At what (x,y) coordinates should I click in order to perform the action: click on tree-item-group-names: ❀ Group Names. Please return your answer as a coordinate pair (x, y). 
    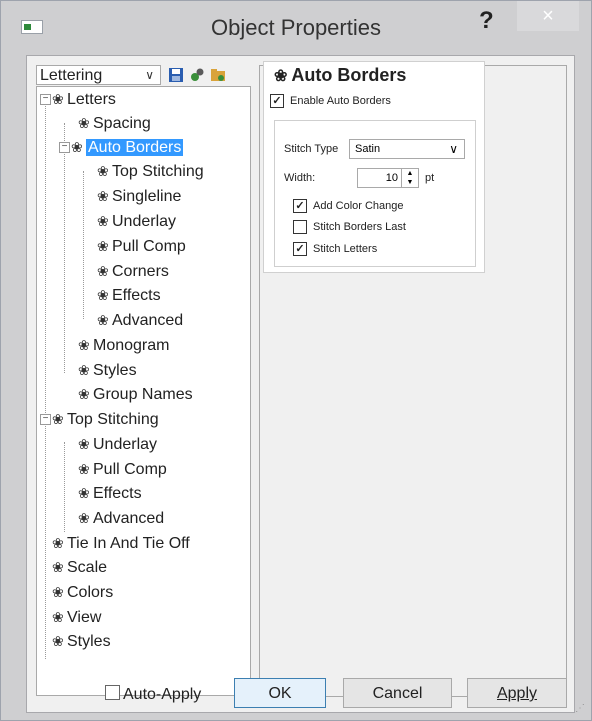
    Looking at the image, I should click on (135, 394).